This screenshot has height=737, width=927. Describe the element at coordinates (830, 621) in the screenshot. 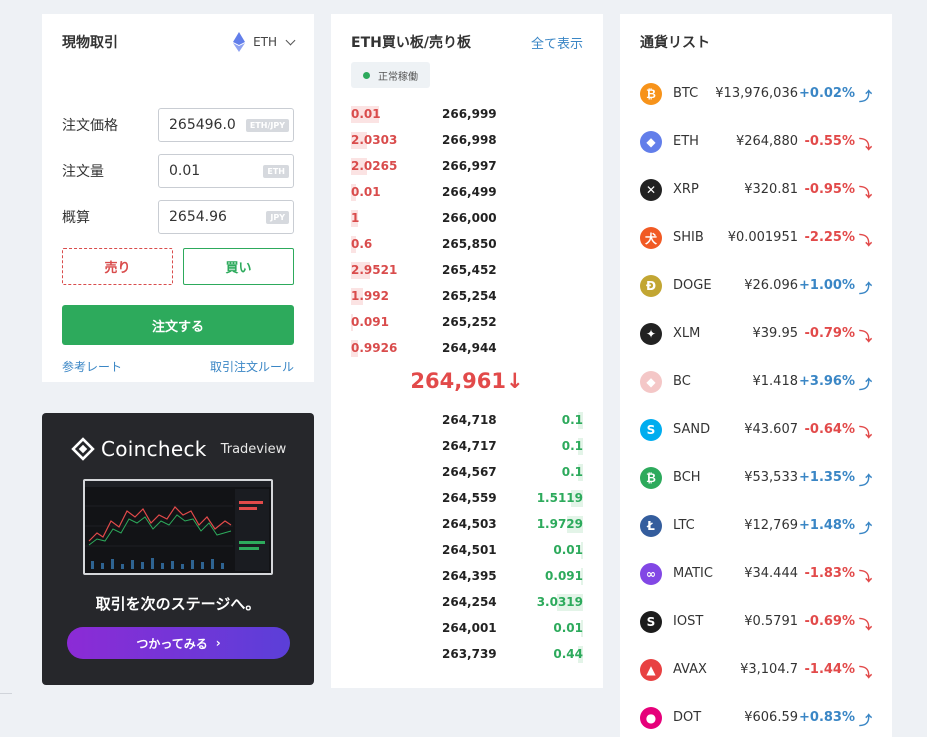

I see `coin-change: -0.69%` at that location.